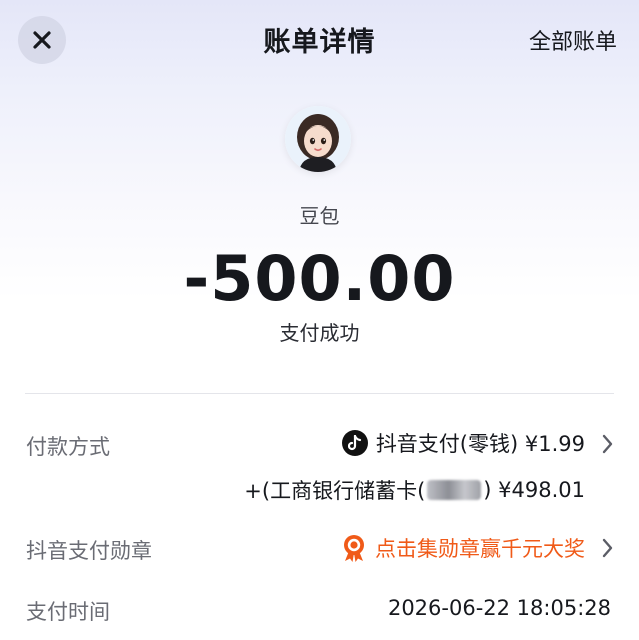 This screenshot has height=640, width=639. What do you see at coordinates (68, 612) in the screenshot?
I see `pay-time-label: 支付时间` at bounding box center [68, 612].